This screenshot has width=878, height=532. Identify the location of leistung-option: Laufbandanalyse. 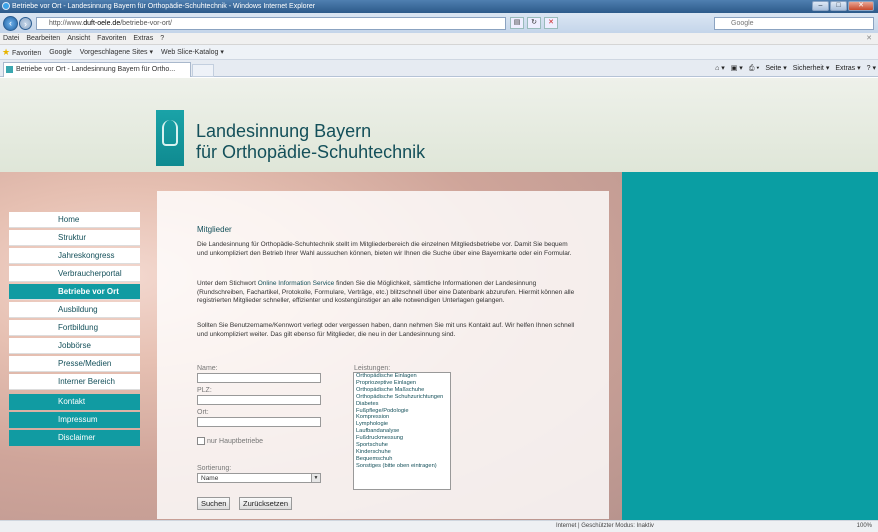
(402, 431).